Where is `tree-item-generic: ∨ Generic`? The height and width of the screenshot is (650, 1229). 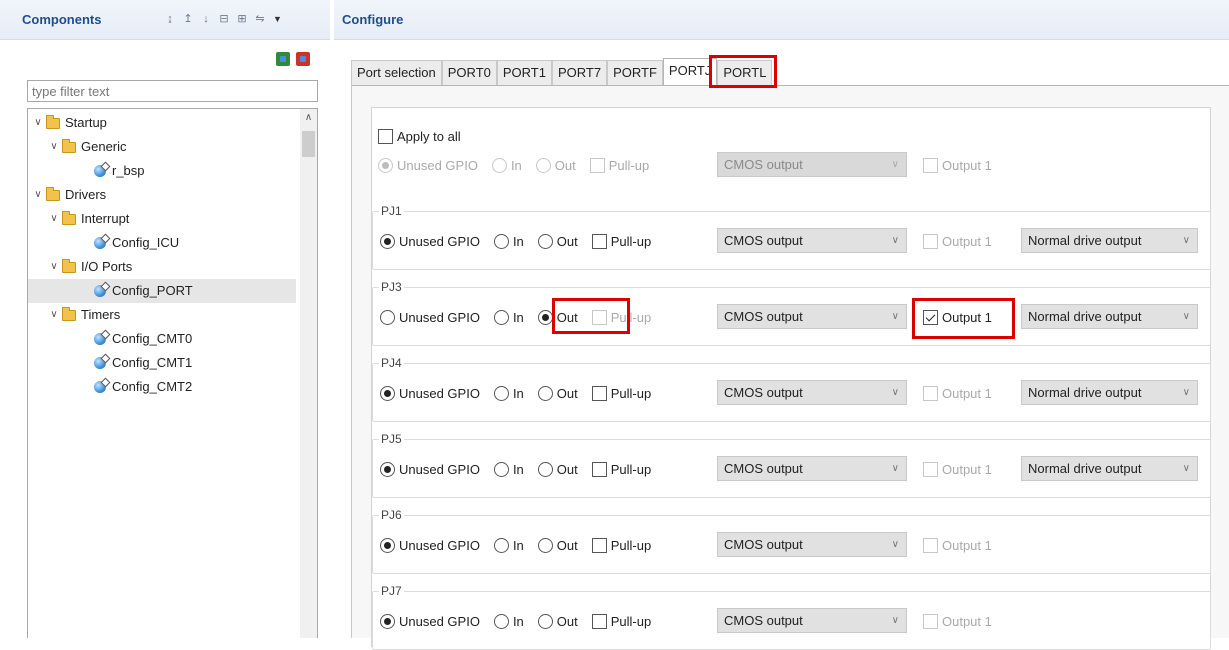 tree-item-generic: ∨ Generic is located at coordinates (87, 147).